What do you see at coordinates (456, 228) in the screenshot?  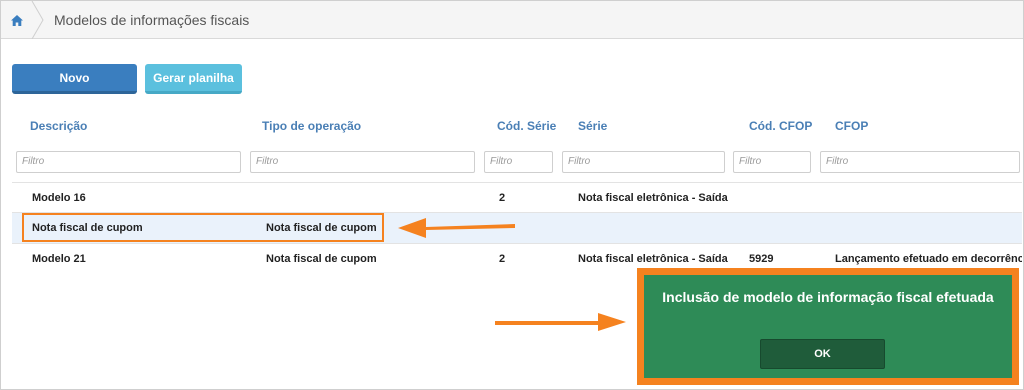 I see `arrow-to-row-icon` at bounding box center [456, 228].